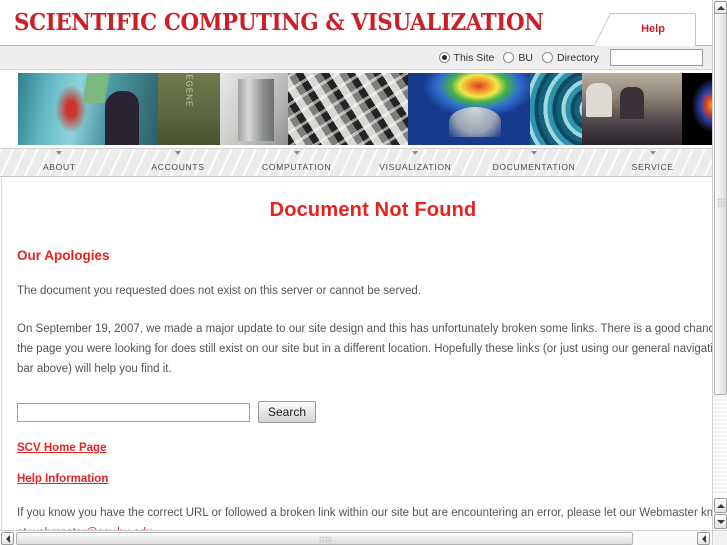 The width and height of the screenshot is (727, 545). I want to click on help-tab-label: Help, so click(653, 29).